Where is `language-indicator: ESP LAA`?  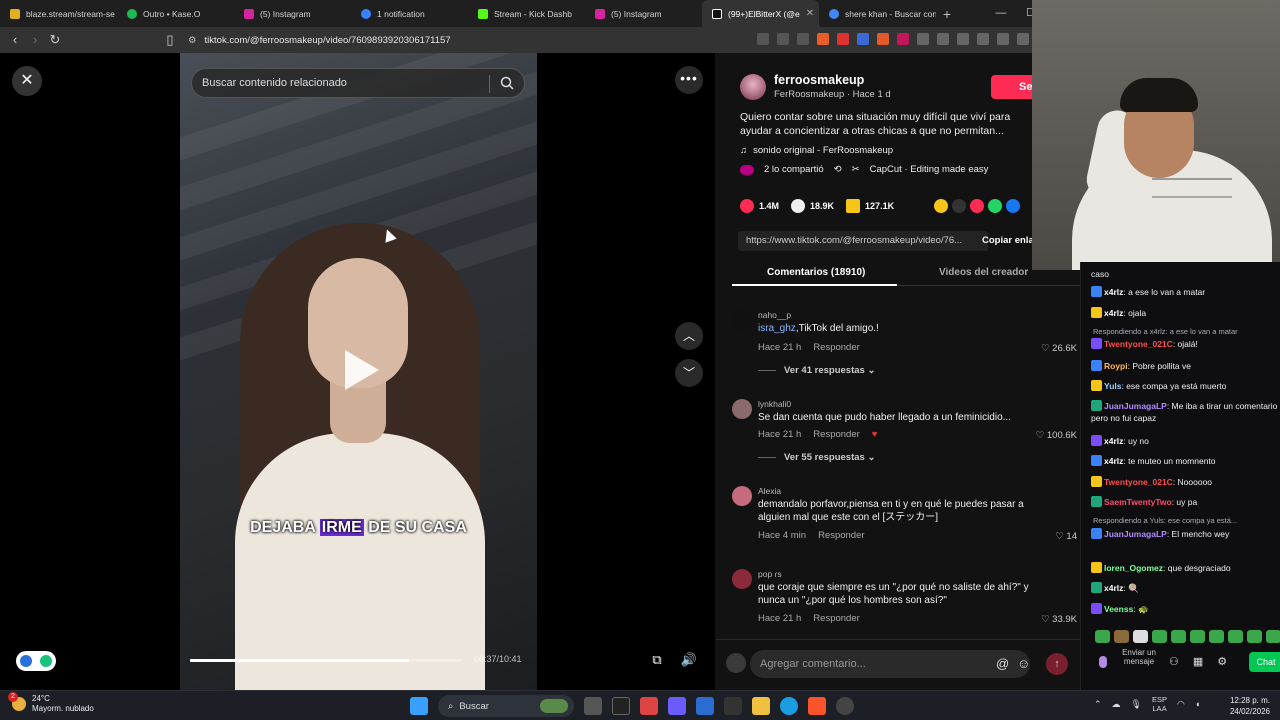
language-indicator: ESP LAA is located at coordinates (1159, 704).